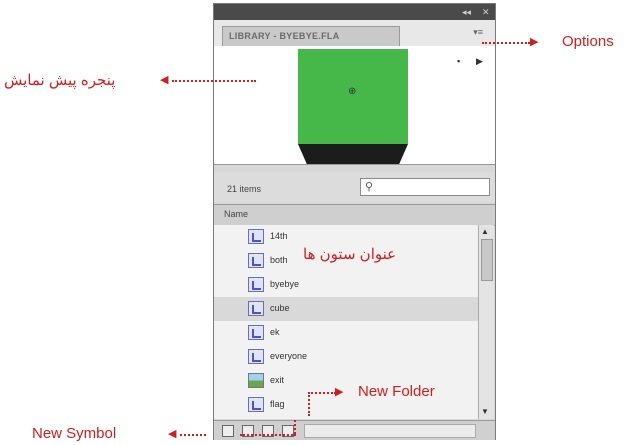 The image size is (635, 445). What do you see at coordinates (285, 284) in the screenshot?
I see `list-item-label: byebye` at bounding box center [285, 284].